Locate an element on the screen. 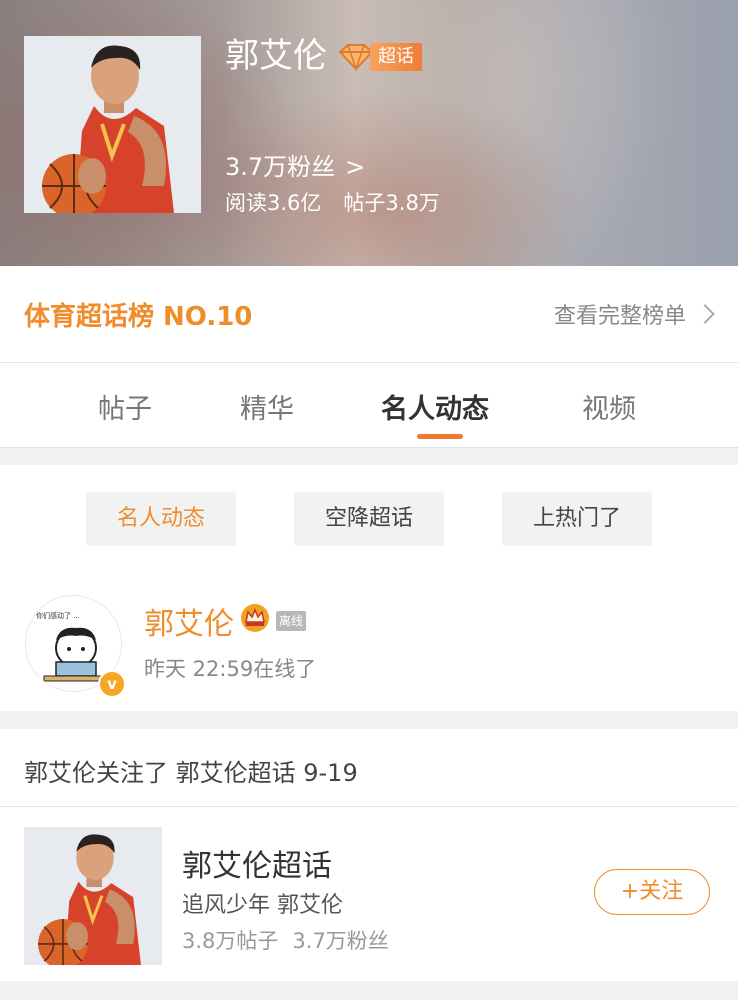 Image resolution: width=738 pixels, height=1000 pixels. divider is located at coordinates (369, 806).